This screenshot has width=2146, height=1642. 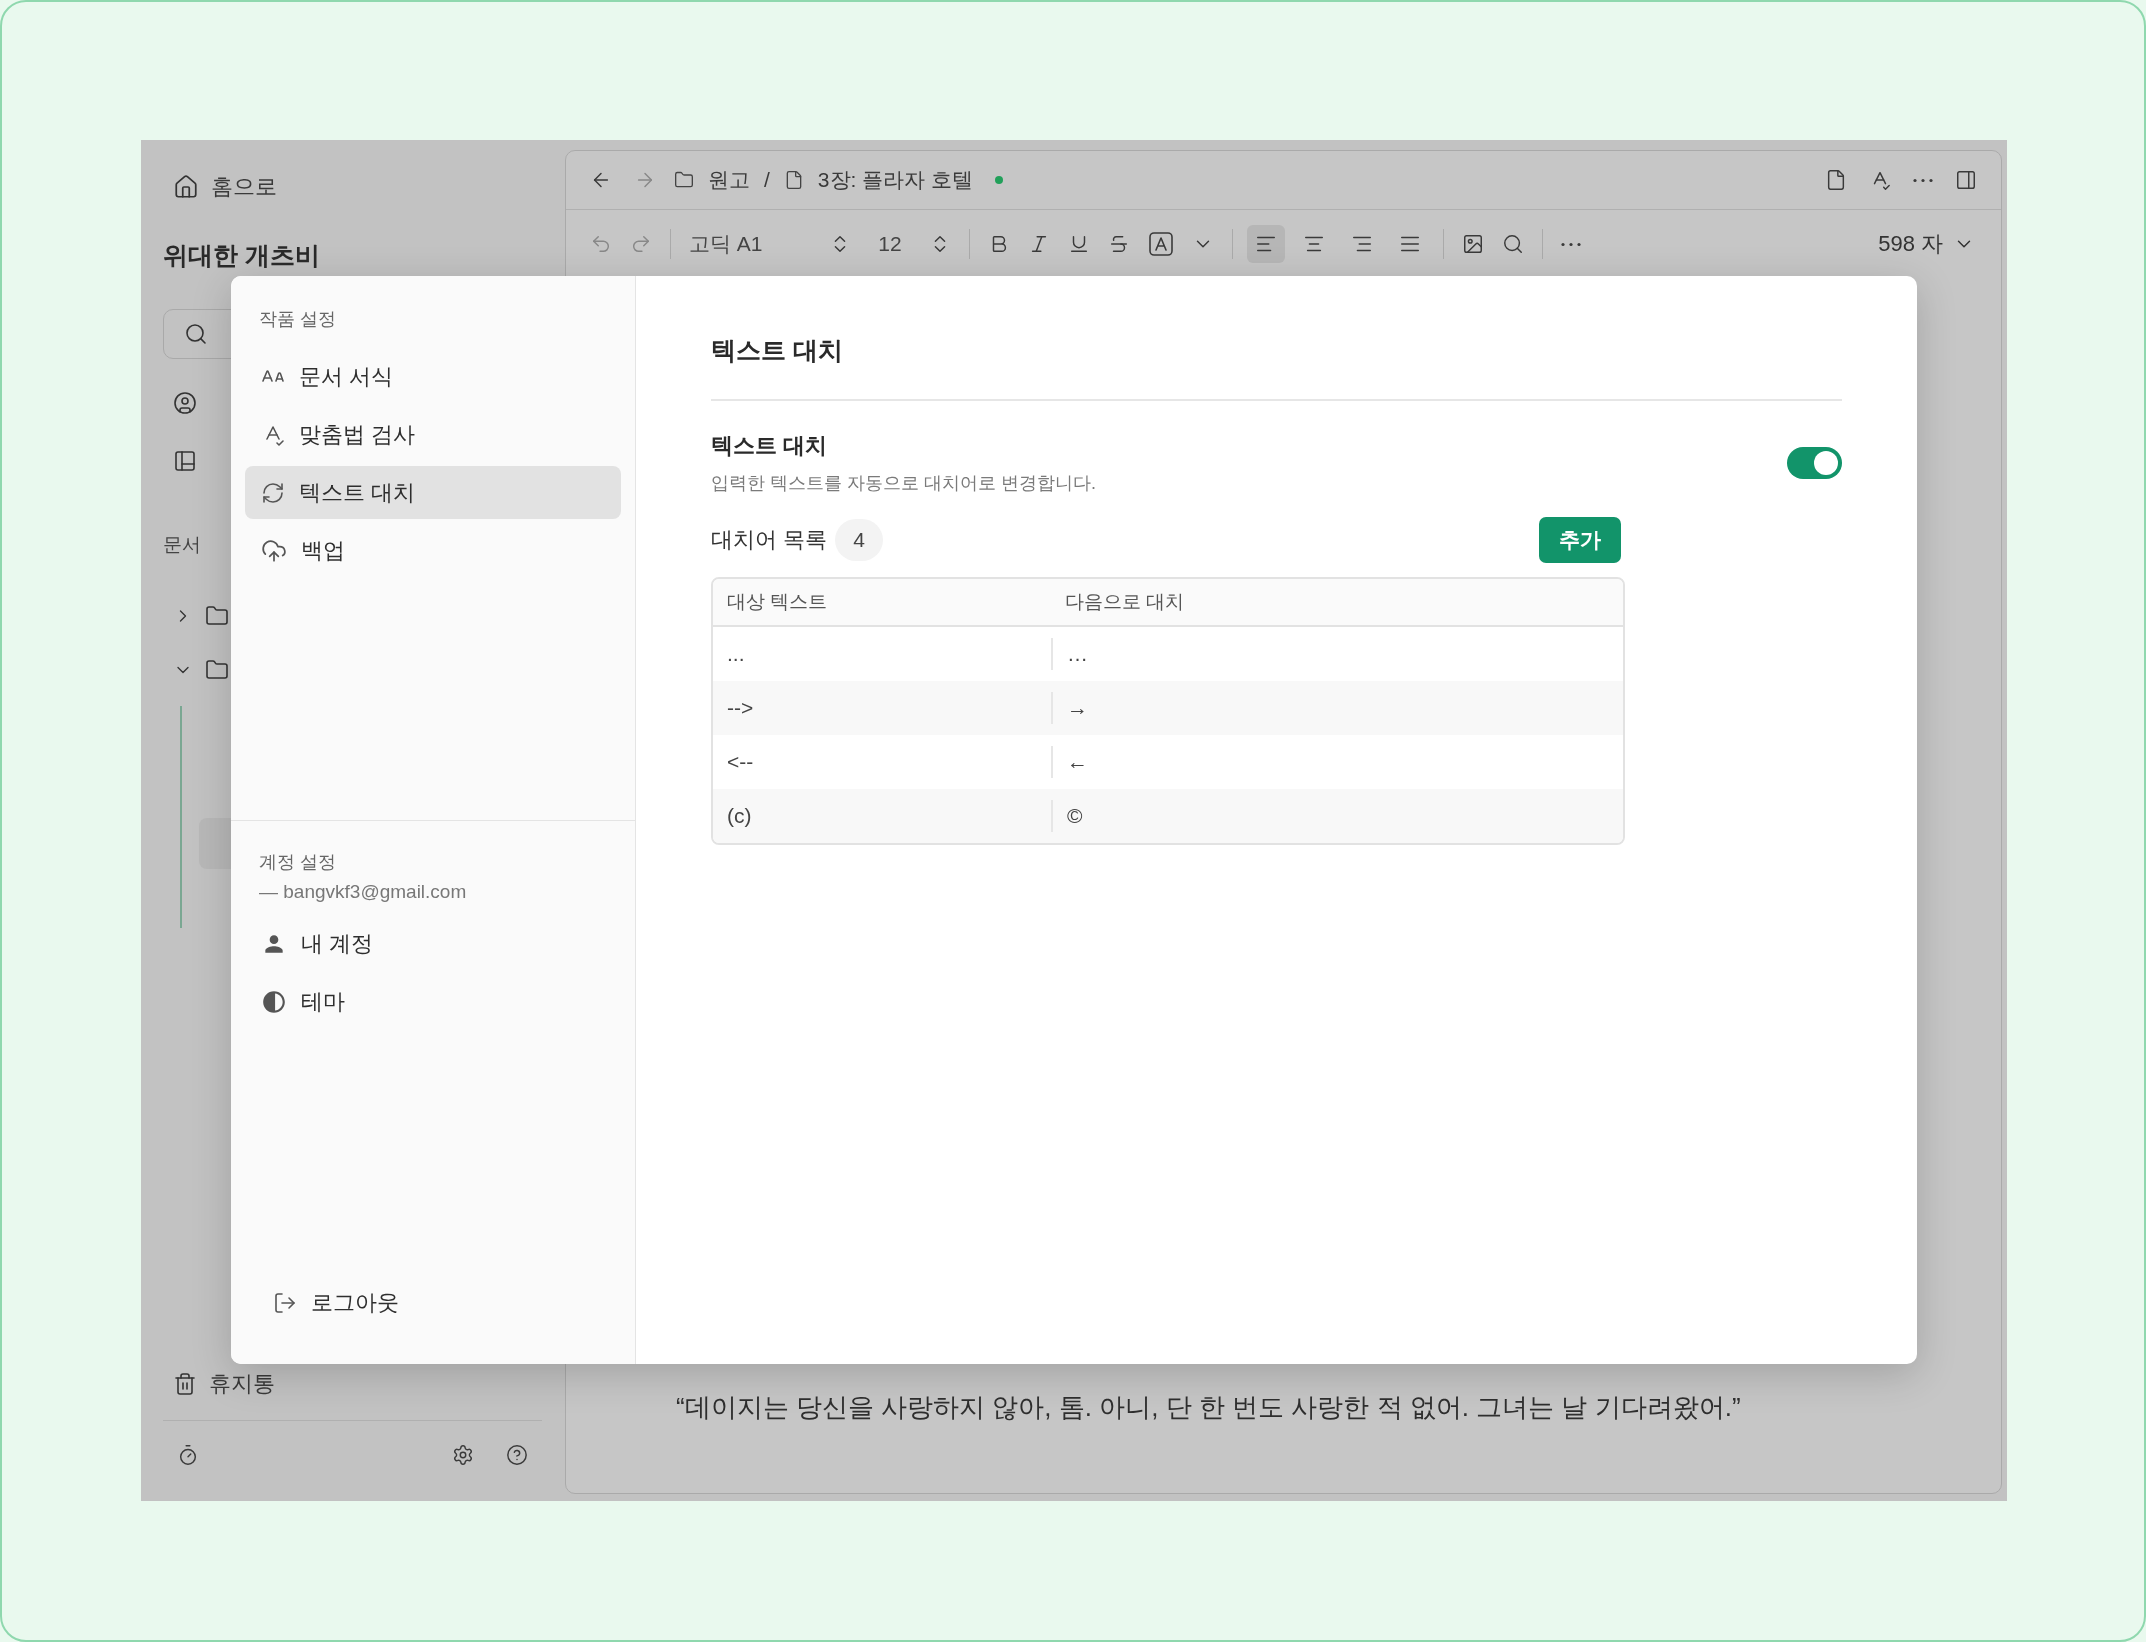 What do you see at coordinates (363, 892) in the screenshot?
I see `account-email: — bangvkf3@gmail.com` at bounding box center [363, 892].